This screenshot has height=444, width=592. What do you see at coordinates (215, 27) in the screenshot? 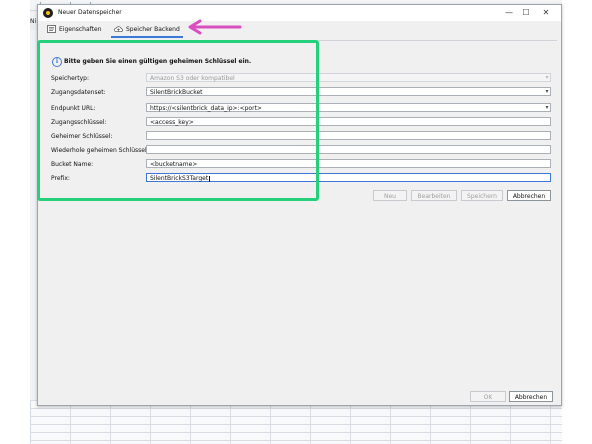
I see `arrow-annotation-icon` at bounding box center [215, 27].